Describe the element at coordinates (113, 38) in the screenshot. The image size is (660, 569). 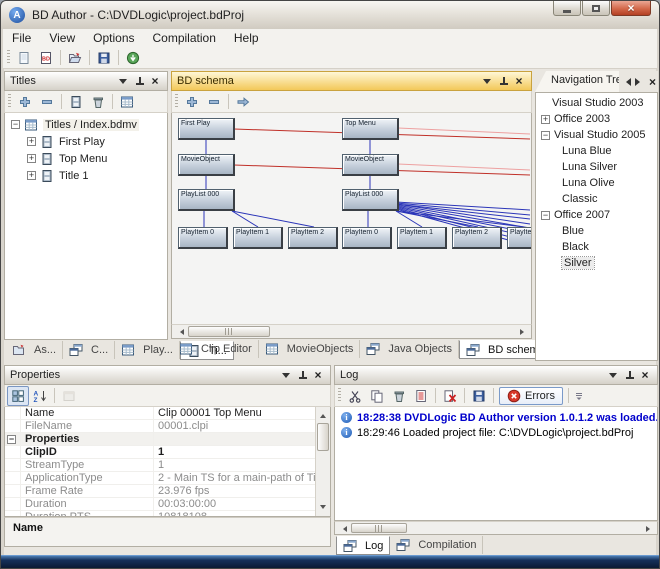
I see `menu-options: Options` at that location.